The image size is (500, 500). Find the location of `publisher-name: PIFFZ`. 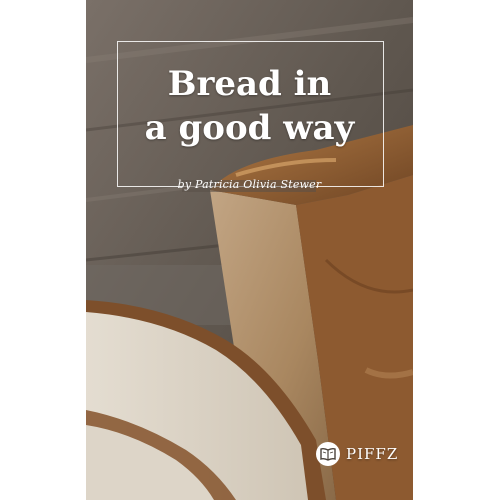

publisher-name: PIFFZ is located at coordinates (372, 454).